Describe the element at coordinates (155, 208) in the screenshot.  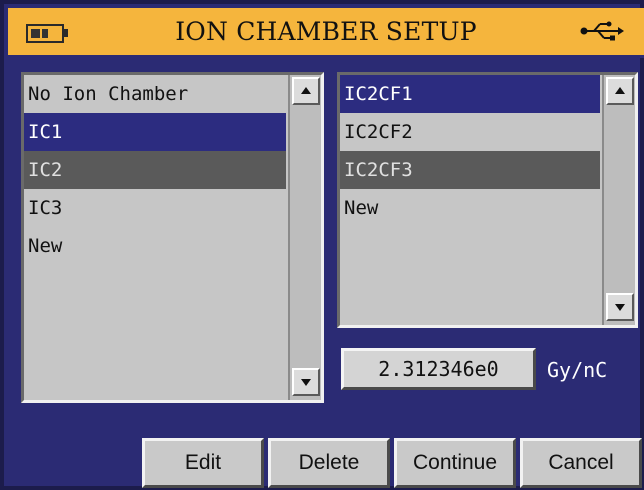
I see `list-item-ic3: IC3` at that location.